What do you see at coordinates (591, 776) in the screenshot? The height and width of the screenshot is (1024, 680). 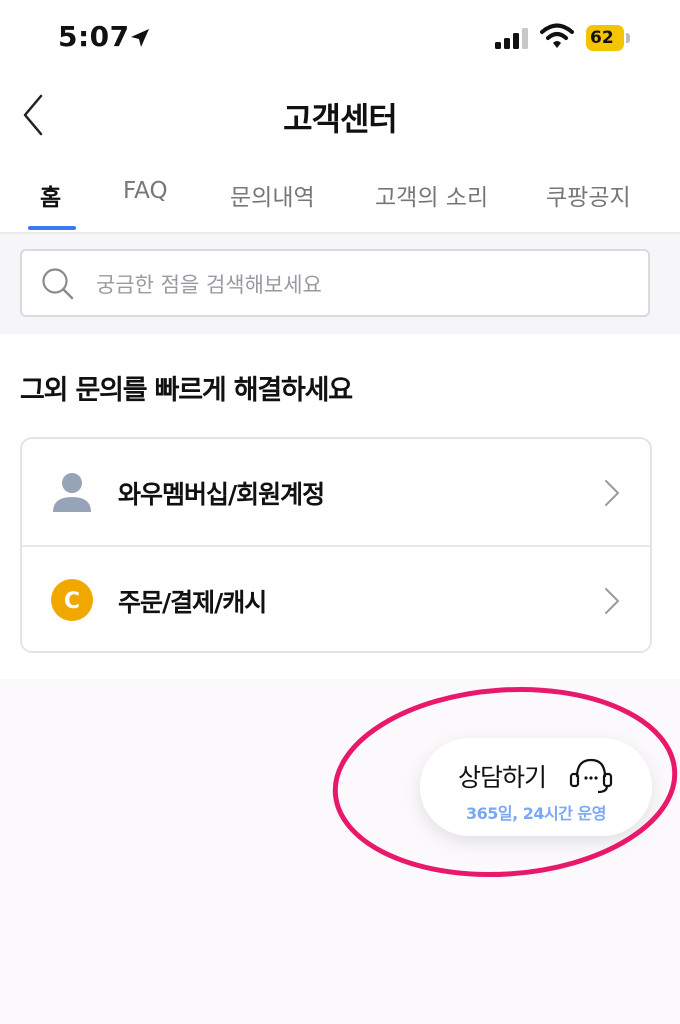 I see `headset-icon` at bounding box center [591, 776].